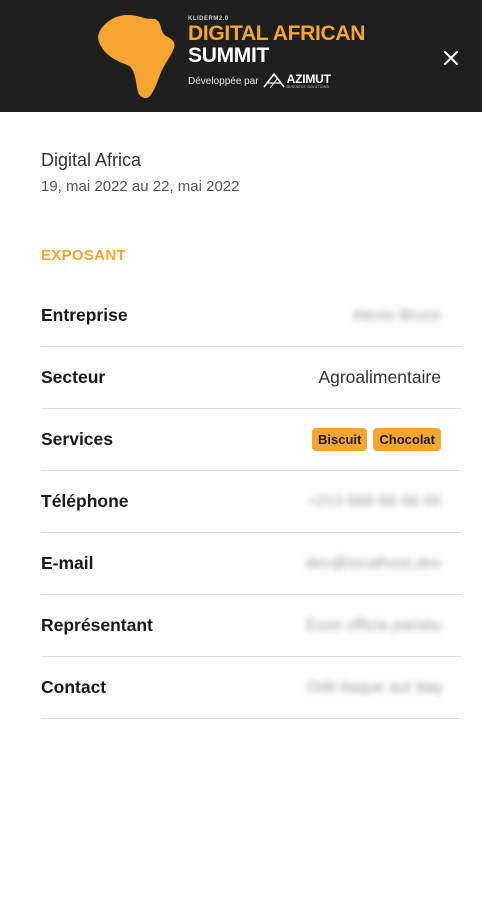 This screenshot has height=900, width=482. Describe the element at coordinates (140, 186) in the screenshot. I see `event-dates: 19, mai 2022 au 22, mai 2022` at that location.